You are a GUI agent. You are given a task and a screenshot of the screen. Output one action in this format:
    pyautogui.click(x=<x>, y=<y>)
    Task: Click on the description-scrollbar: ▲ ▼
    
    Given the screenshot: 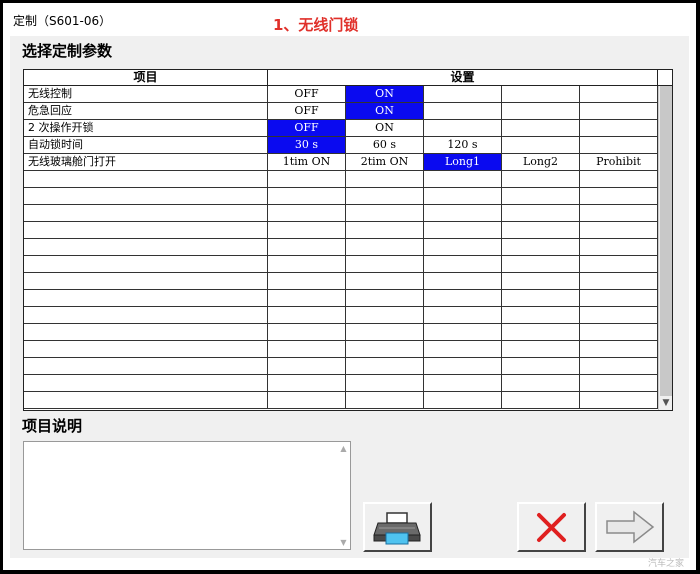 What is the action you would take?
    pyautogui.click(x=343, y=495)
    